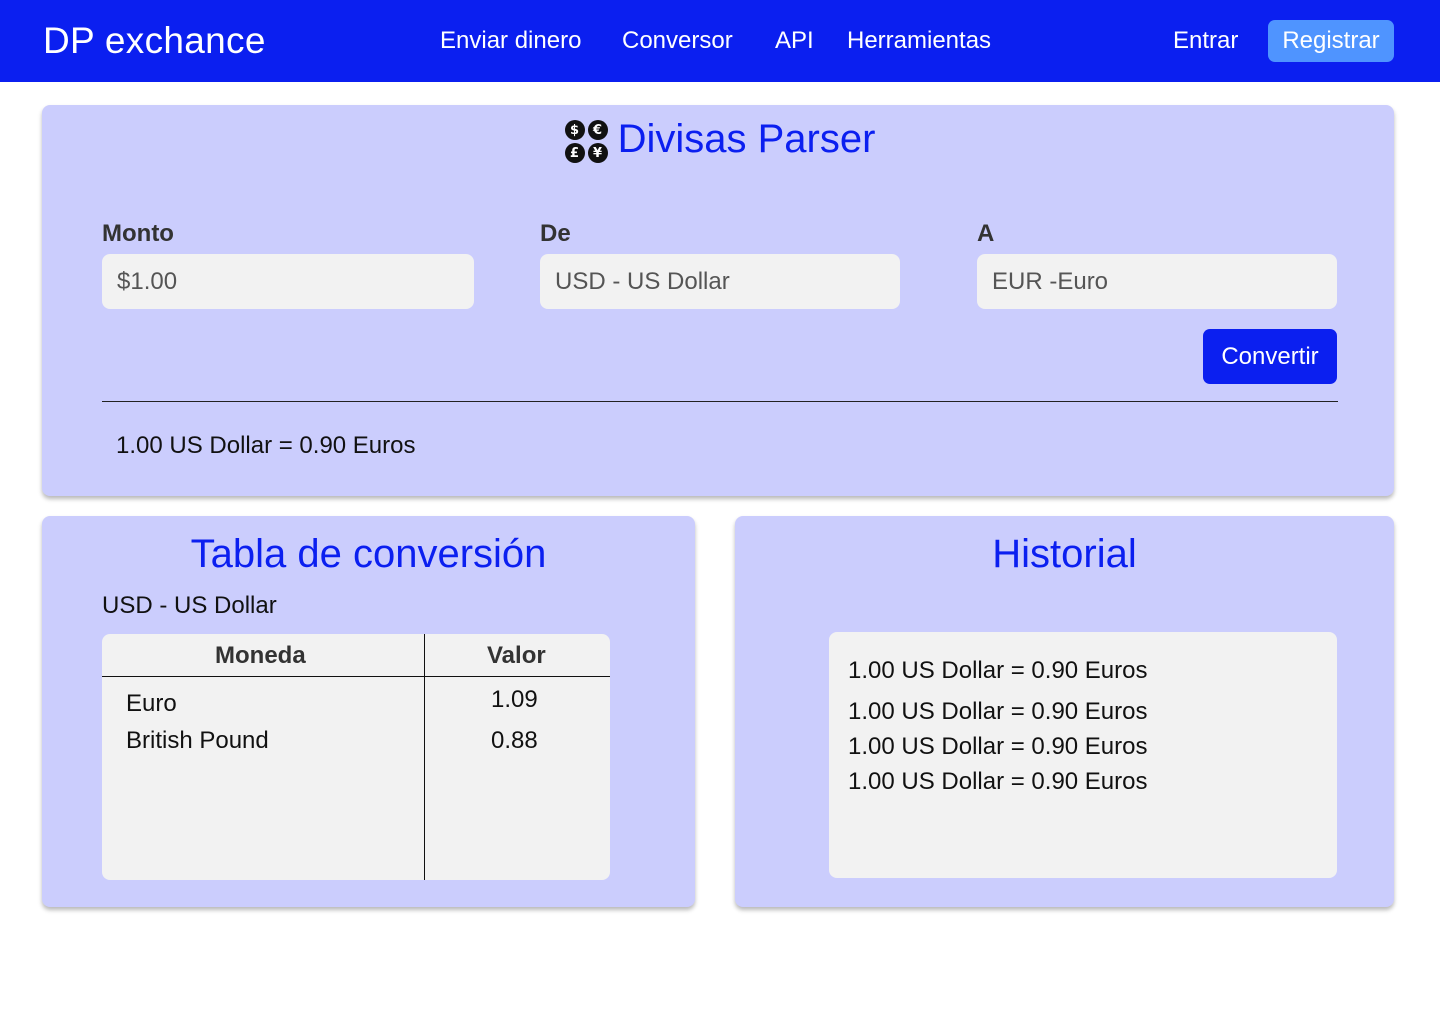 This screenshot has width=1440, height=1024. I want to click on parser-title-row: $ € £ ¥ Divisas Parser, so click(720, 139).